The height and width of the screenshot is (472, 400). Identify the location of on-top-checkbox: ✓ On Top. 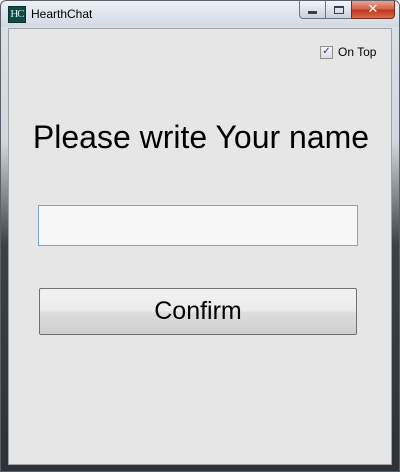
(348, 52).